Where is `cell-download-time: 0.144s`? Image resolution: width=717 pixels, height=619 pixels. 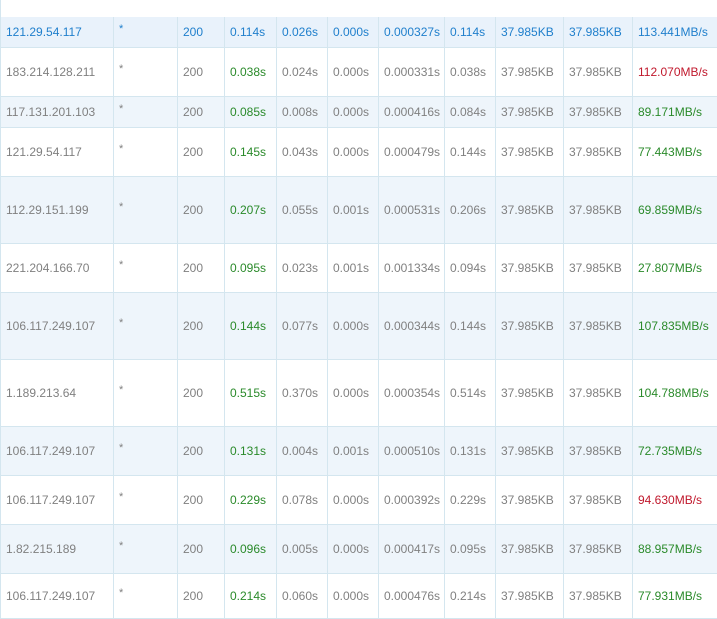
cell-download-time: 0.144s is located at coordinates (470, 326).